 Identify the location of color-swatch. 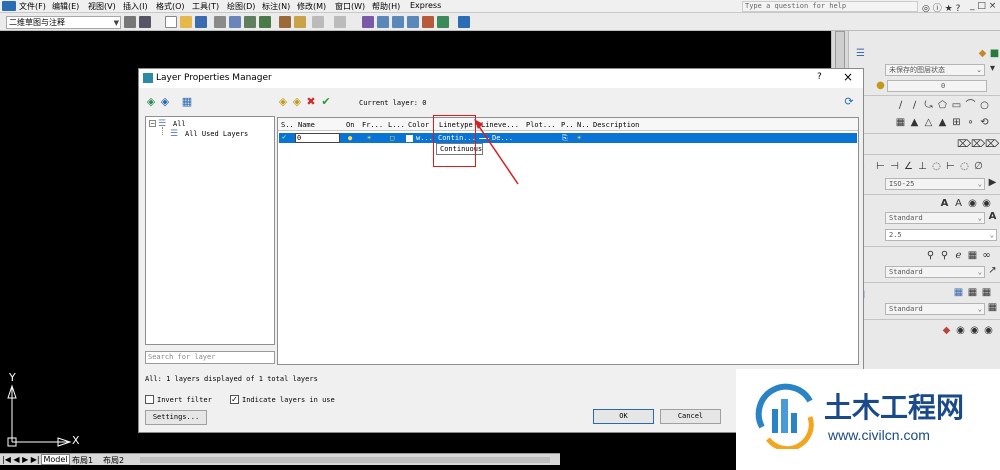
(409, 138).